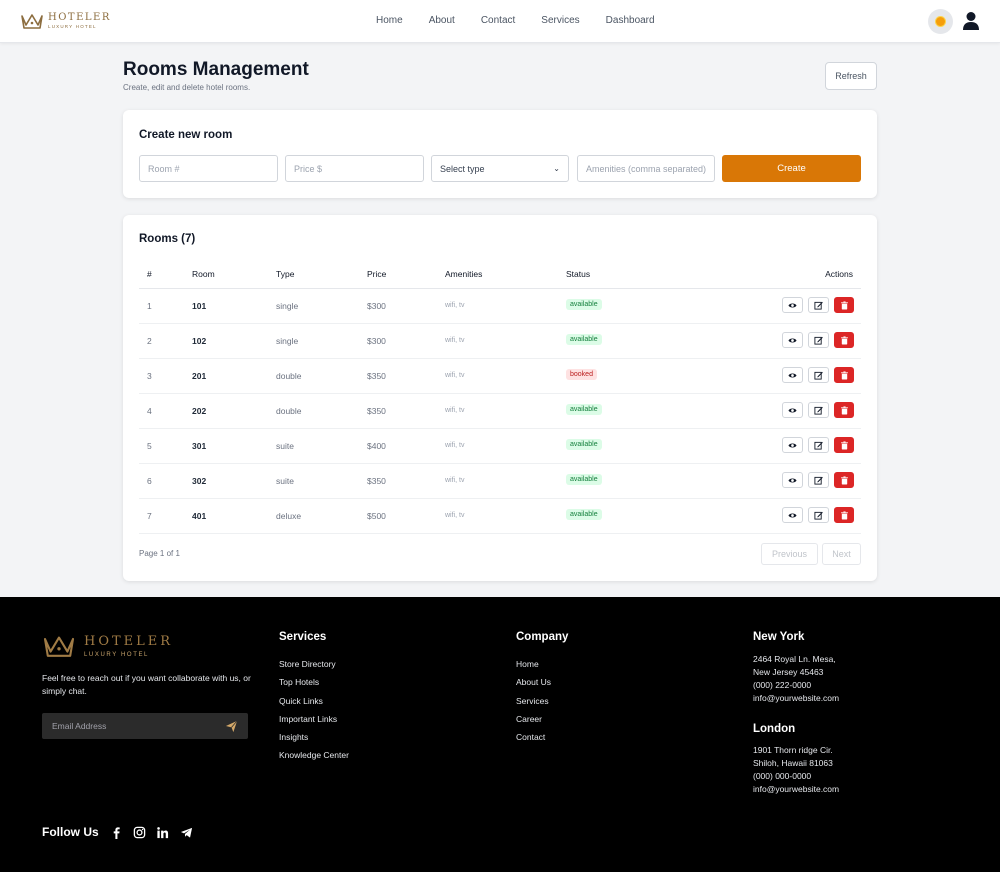 The image size is (1000, 872). What do you see at coordinates (186, 135) in the screenshot?
I see `create-room-title: Create new room` at bounding box center [186, 135].